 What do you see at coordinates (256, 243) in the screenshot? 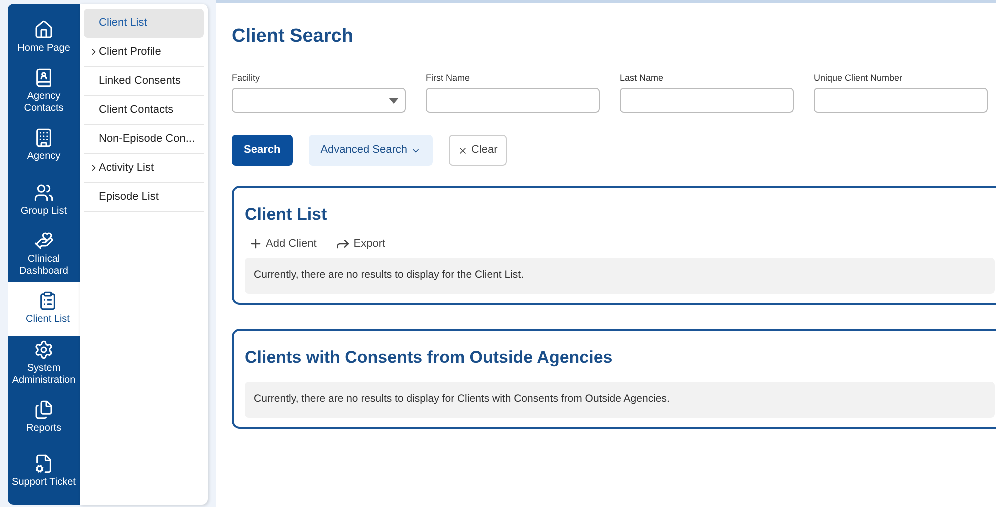
I see `plus-icon` at bounding box center [256, 243].